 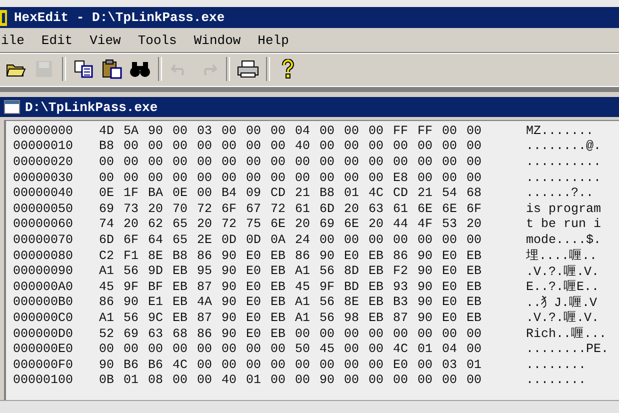 What do you see at coordinates (119, 17) in the screenshot?
I see `window-title: HexEdit - D:\TpLinkPass.exe` at bounding box center [119, 17].